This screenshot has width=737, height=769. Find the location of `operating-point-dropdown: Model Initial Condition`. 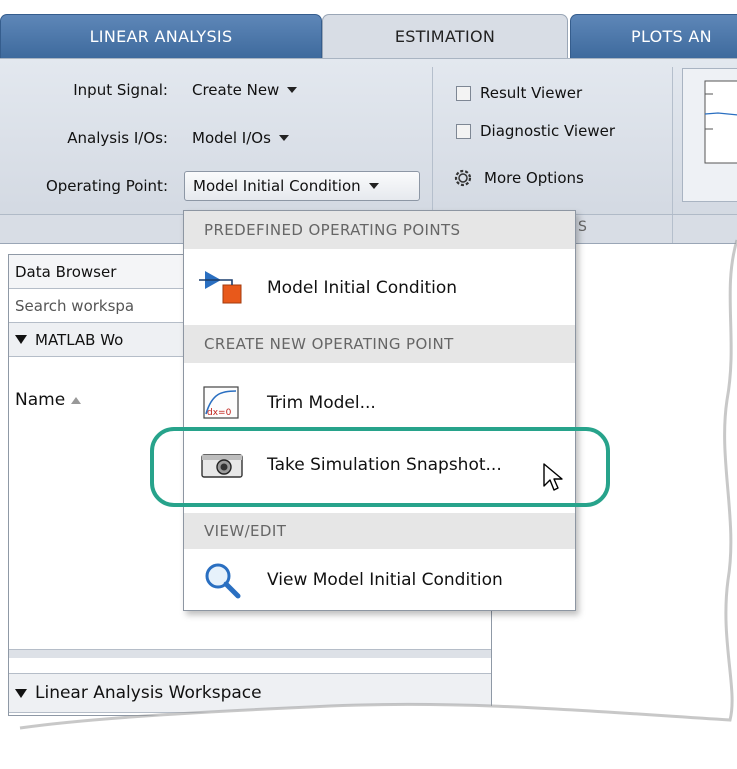

operating-point-dropdown: Model Initial Condition is located at coordinates (302, 186).